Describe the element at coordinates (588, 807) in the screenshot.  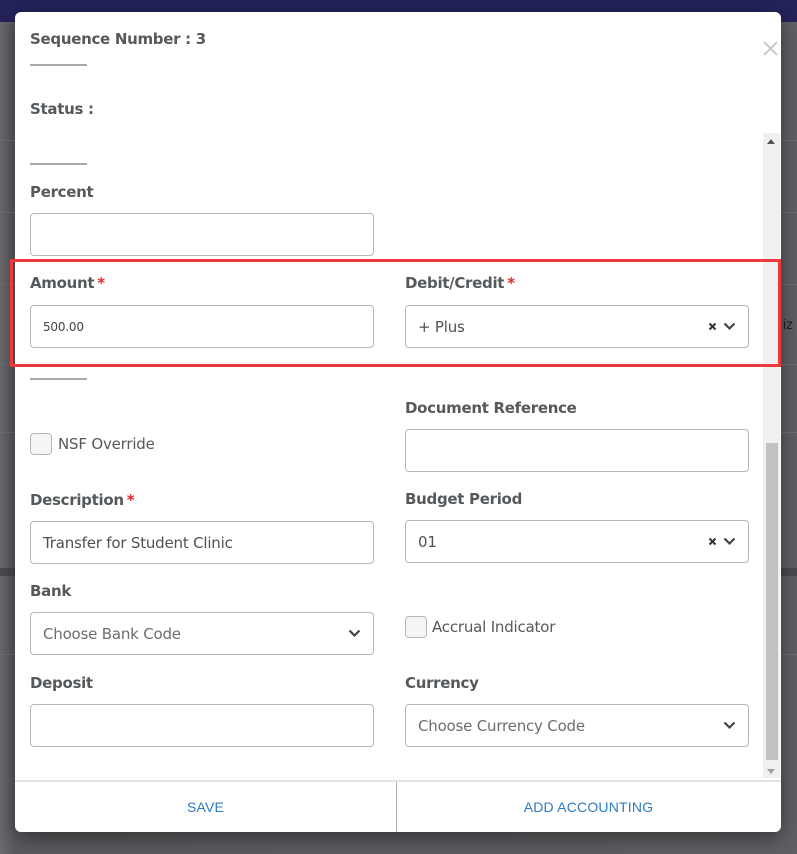
I see `add-accounting-button: ADD ACCOUNTING` at that location.